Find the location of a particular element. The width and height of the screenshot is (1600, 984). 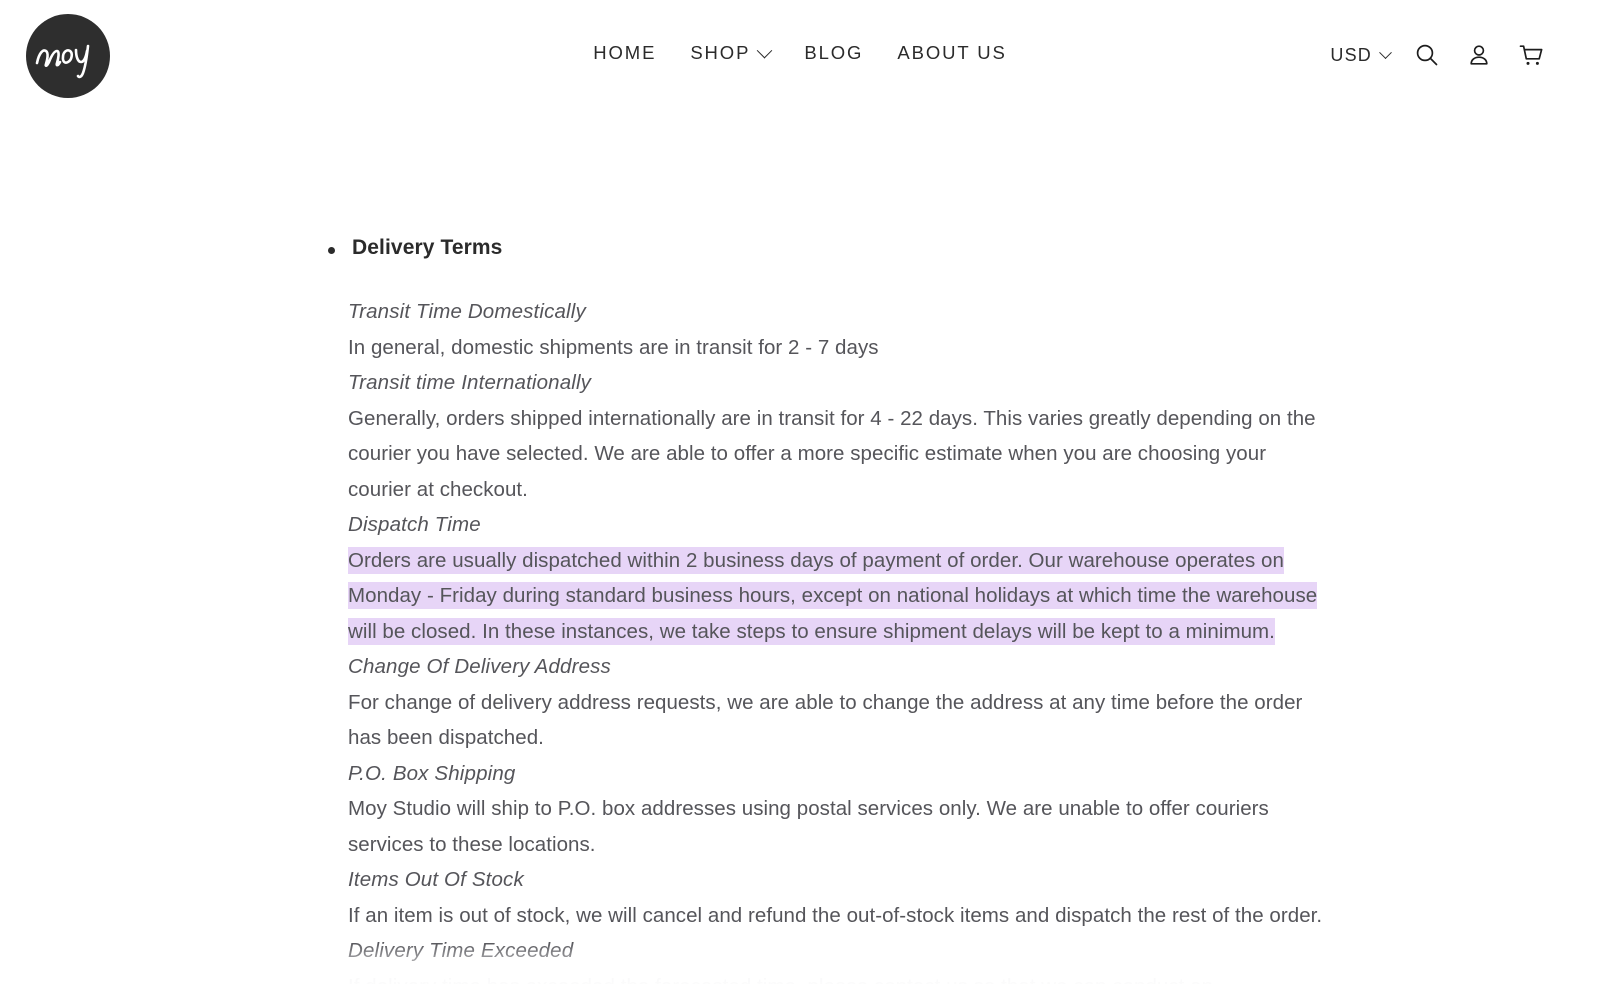

moy-script-logo-icon is located at coordinates (68, 56).